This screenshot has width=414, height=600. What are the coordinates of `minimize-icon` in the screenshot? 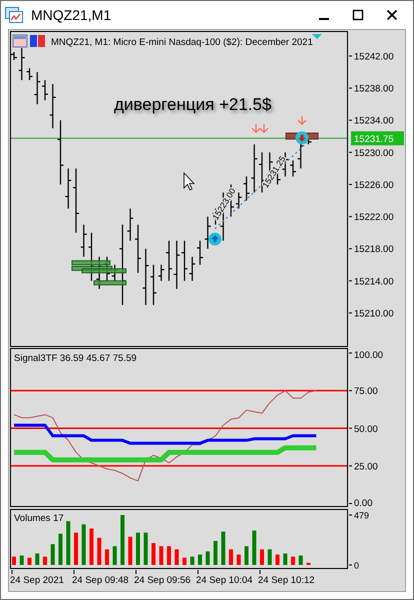 It's located at (324, 19).